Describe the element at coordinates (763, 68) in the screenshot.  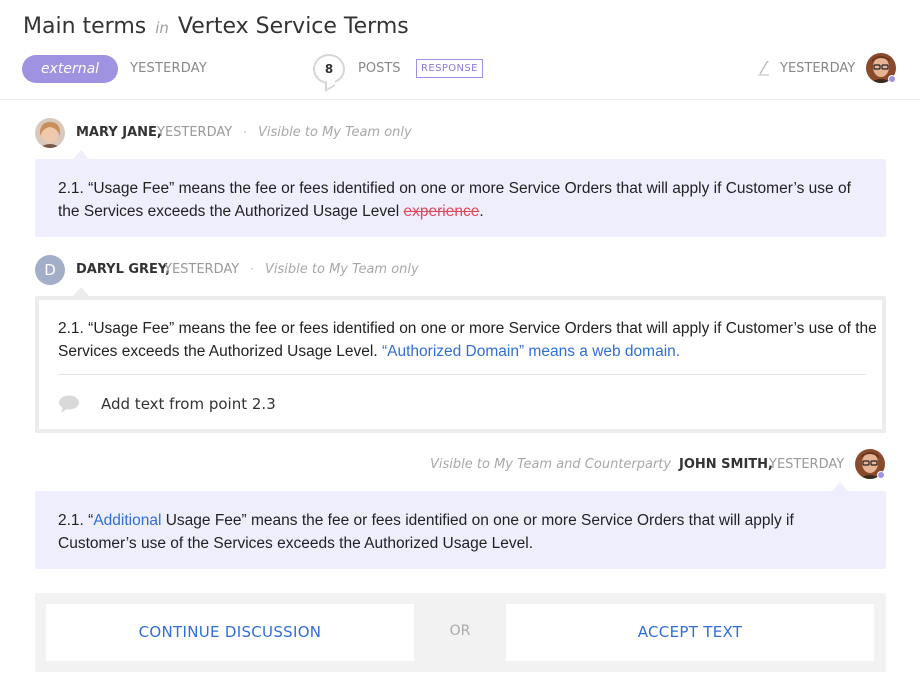
I see `pen-icon` at that location.